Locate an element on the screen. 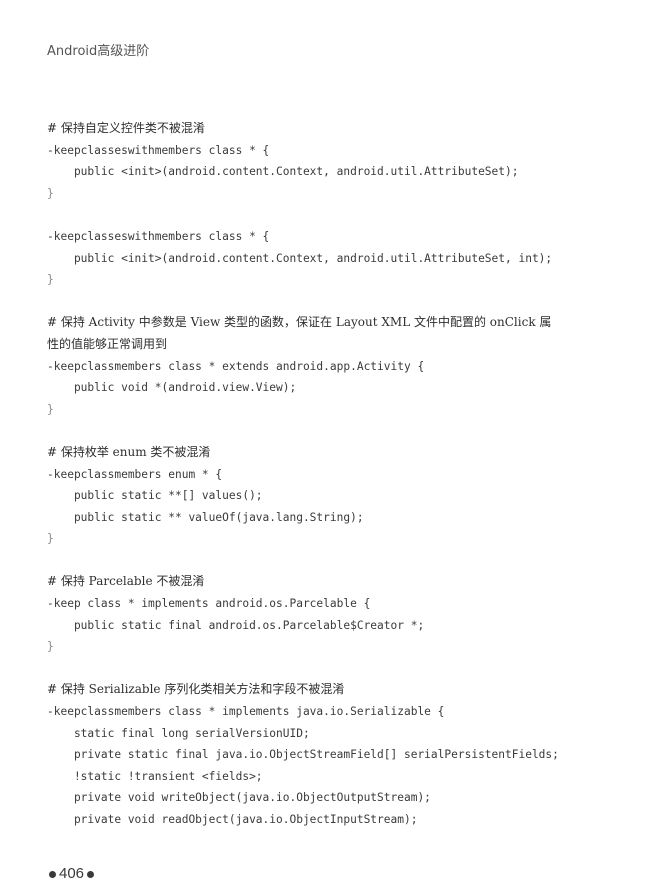  page-number: 406 is located at coordinates (71, 873).